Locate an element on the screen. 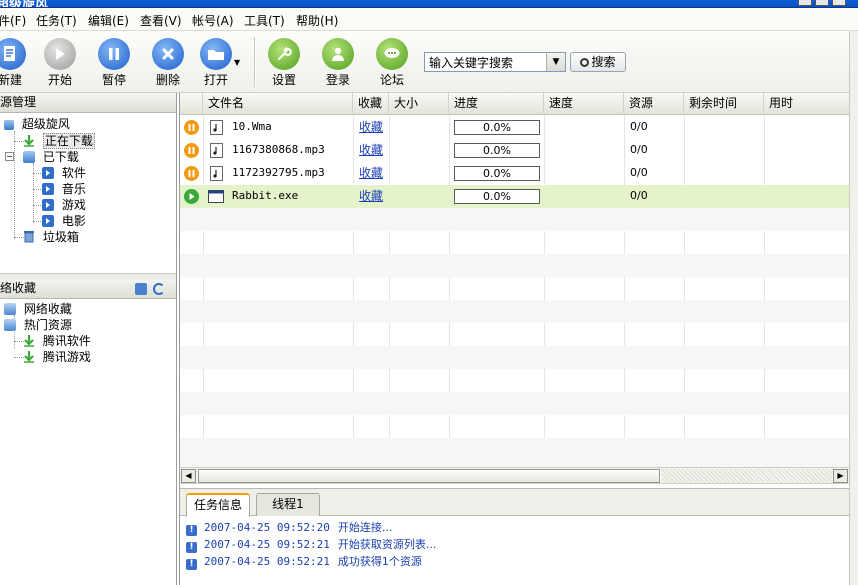 This screenshot has width=858, height=585. table-row: 1167380868.mp3 收藏 0.0% 0/0 is located at coordinates (515, 150).